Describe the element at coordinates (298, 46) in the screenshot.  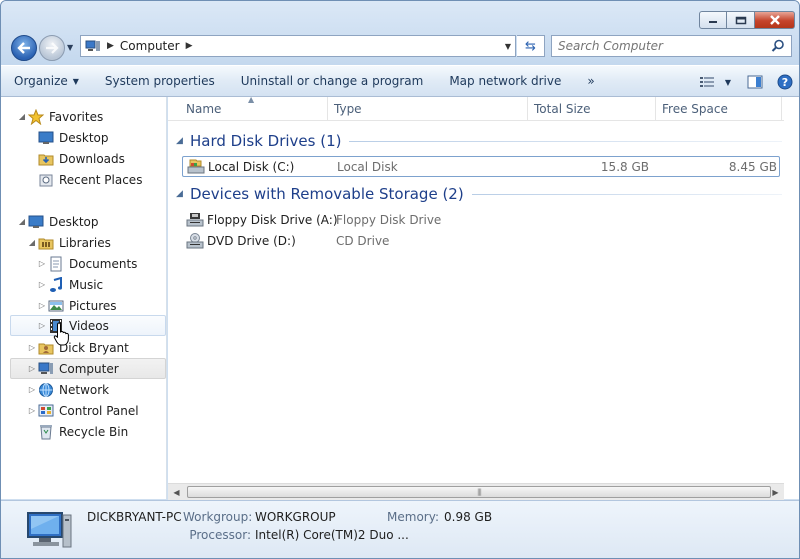
I see `address-bar: ▶ Computer ▶ ▼` at that location.